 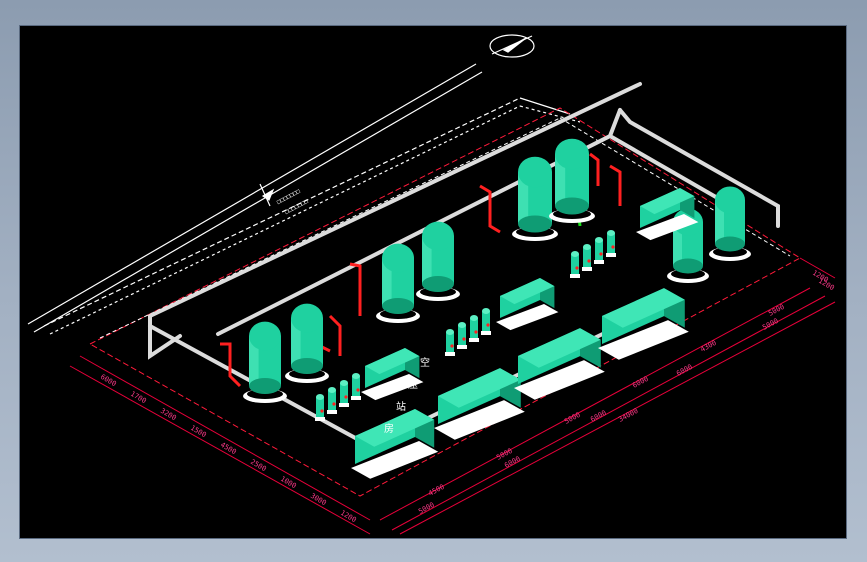 I want to click on room-mark-2: 压, so click(x=413, y=385).